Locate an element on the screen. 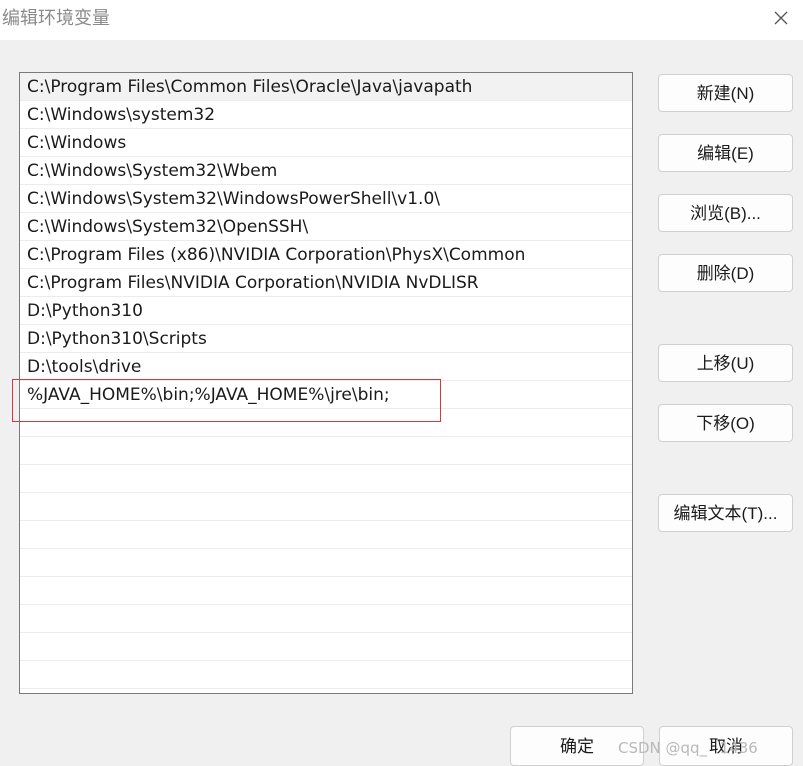  cancel-button: 取消 is located at coordinates (726, 746).